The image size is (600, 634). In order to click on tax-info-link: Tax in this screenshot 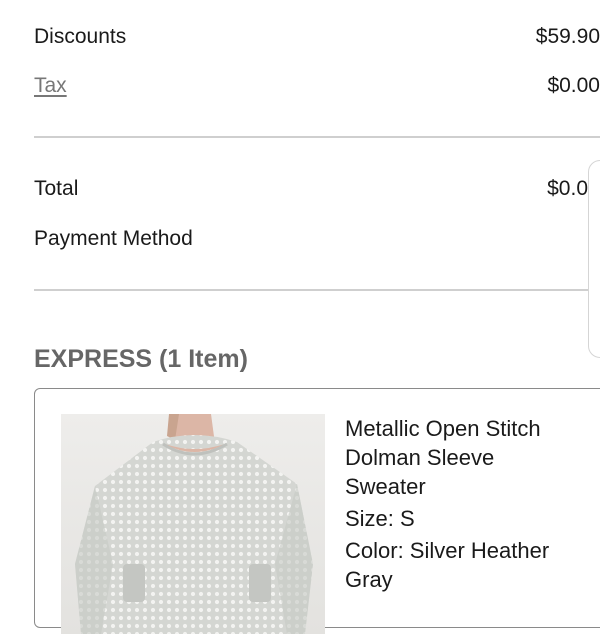, I will do `click(50, 85)`.